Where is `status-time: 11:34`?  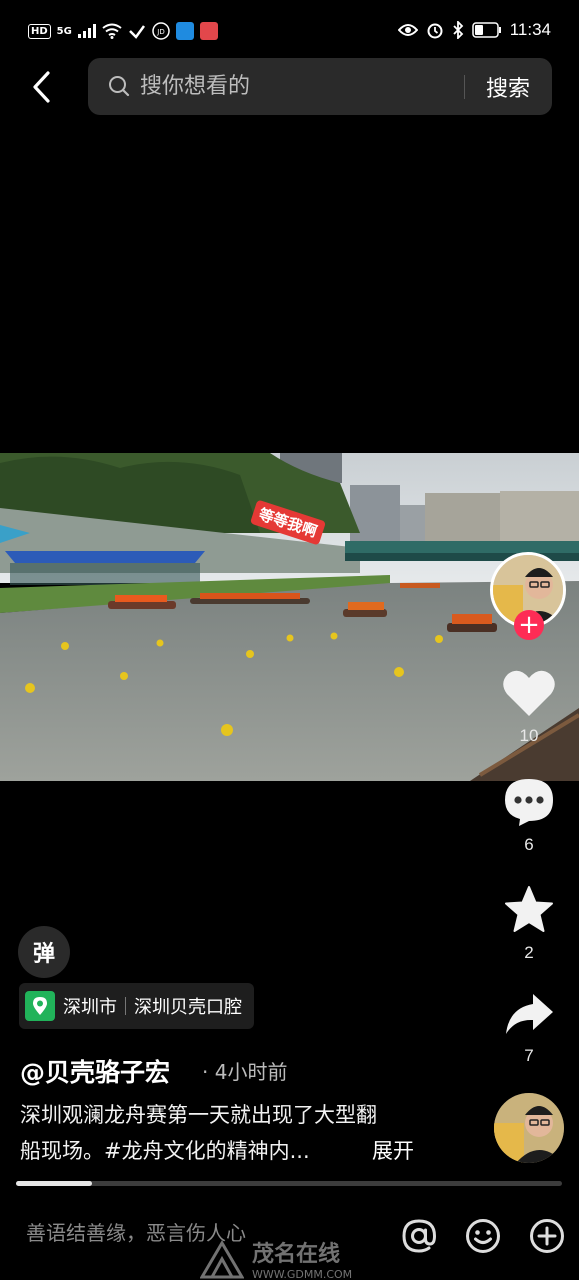 status-time: 11:34 is located at coordinates (530, 29).